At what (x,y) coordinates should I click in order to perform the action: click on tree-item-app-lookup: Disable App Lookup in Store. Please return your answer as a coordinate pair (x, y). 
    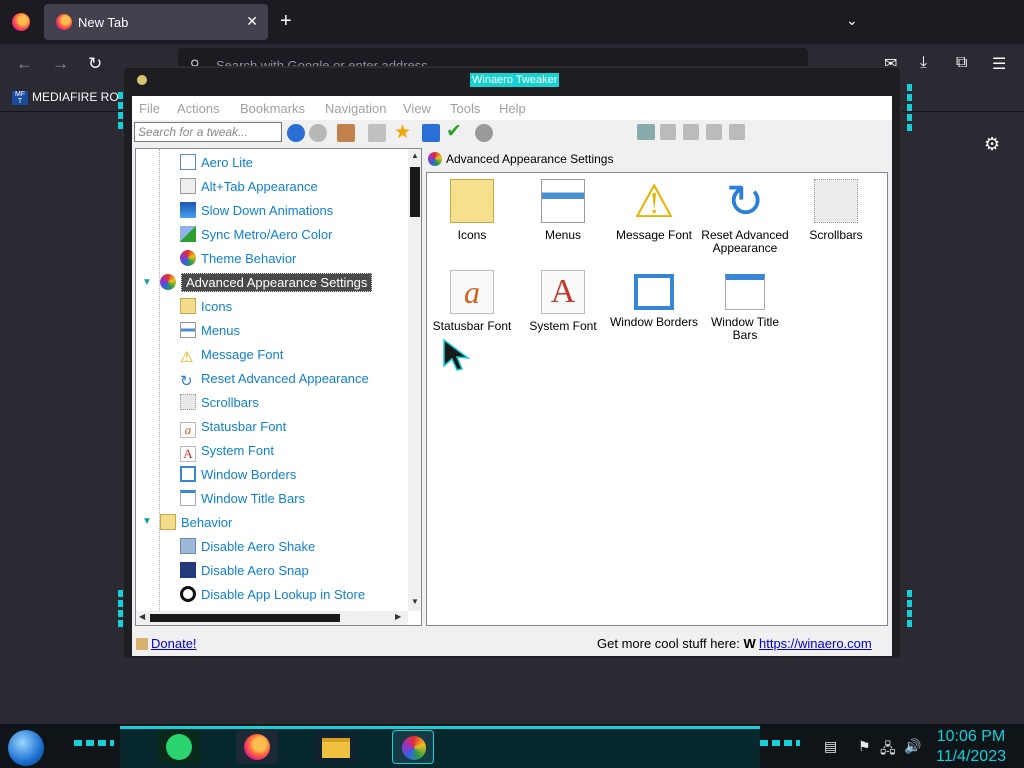
    Looking at the image, I should click on (272, 595).